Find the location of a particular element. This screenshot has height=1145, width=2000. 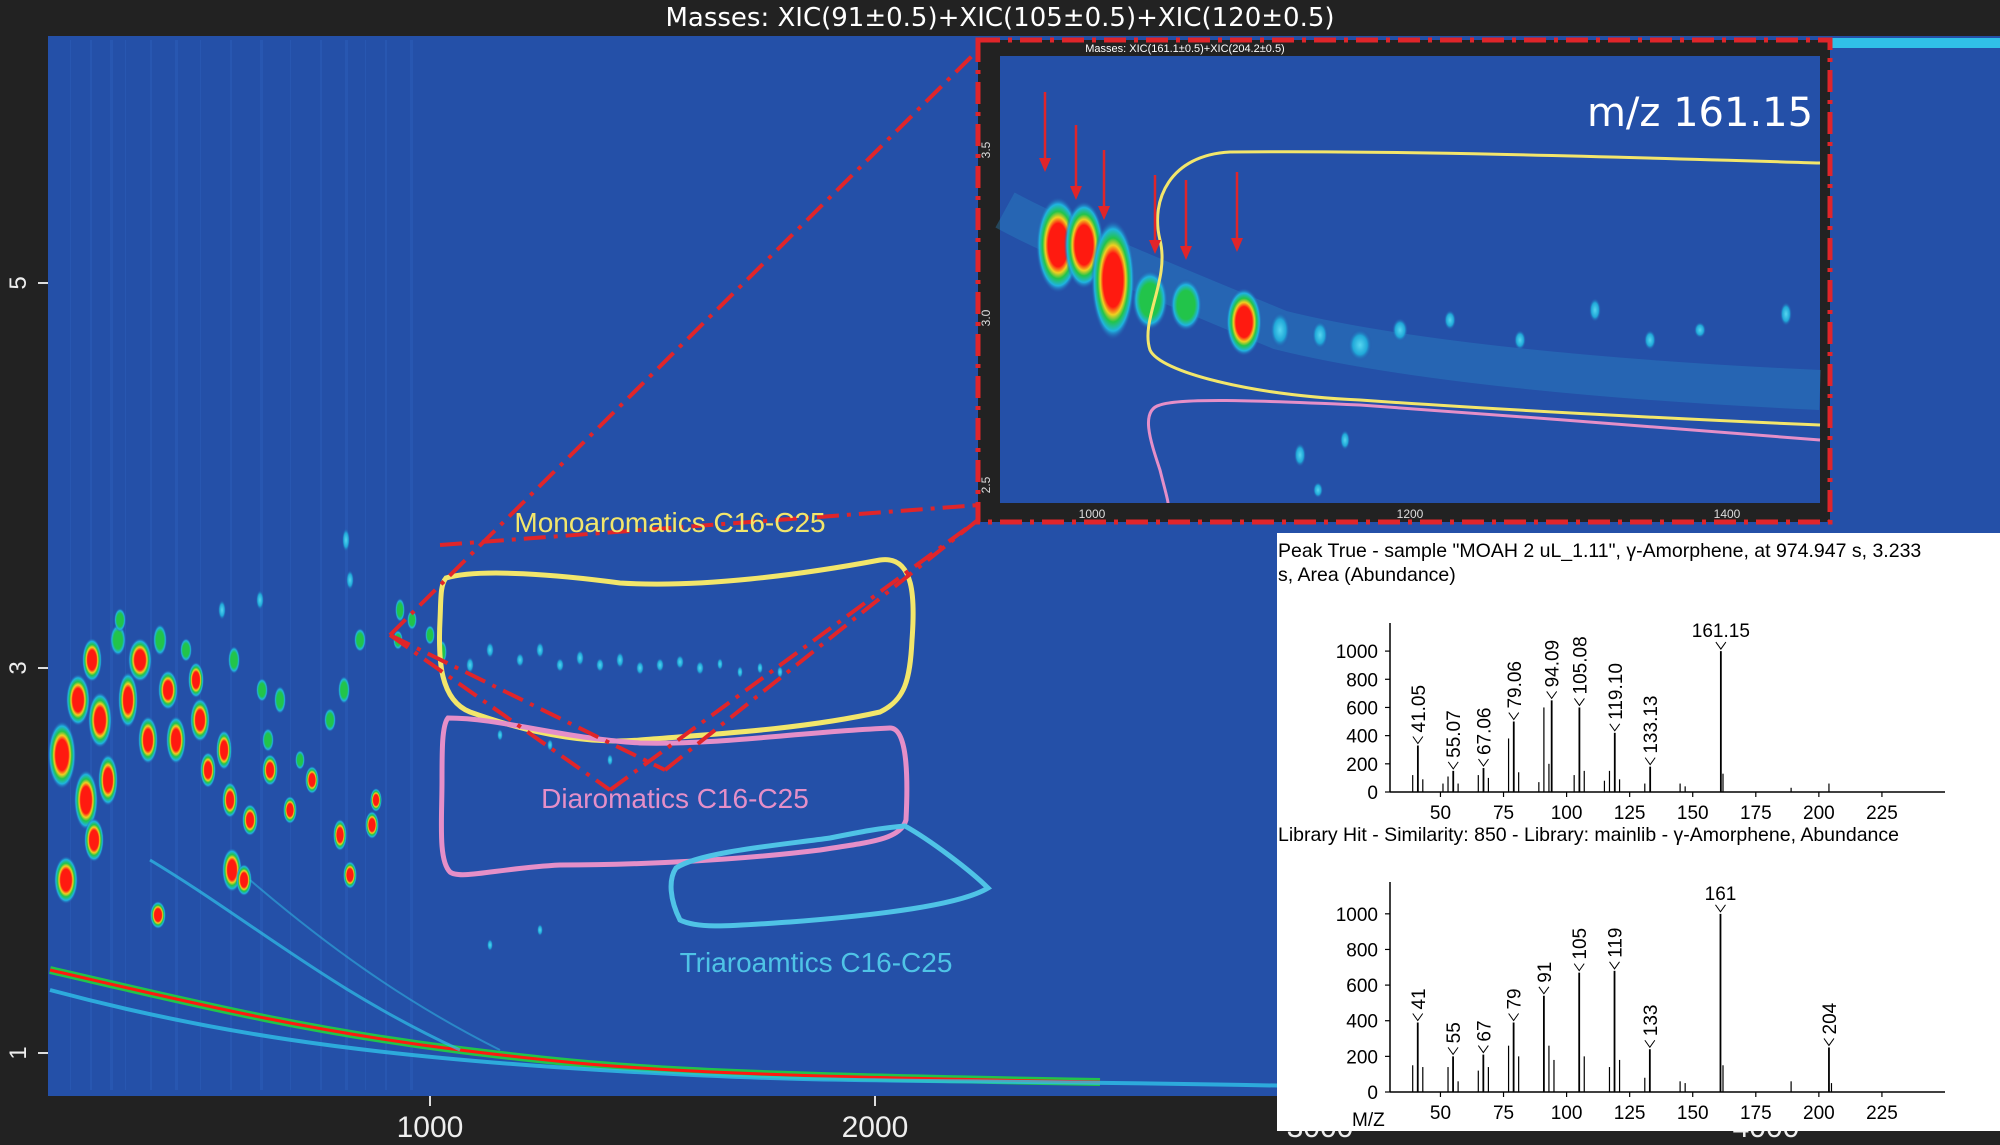

y-tick-label: 600 is located at coordinates (1362, 708).